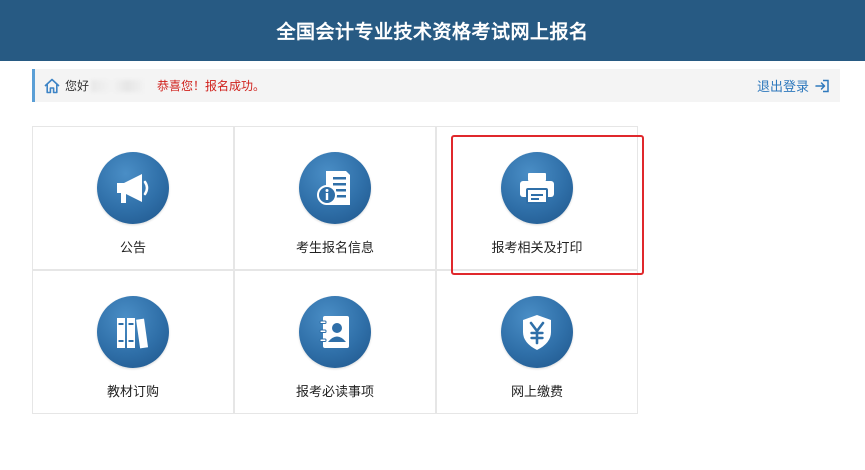 The image size is (865, 470). I want to click on tile-label: 考生报名信息, so click(334, 248).